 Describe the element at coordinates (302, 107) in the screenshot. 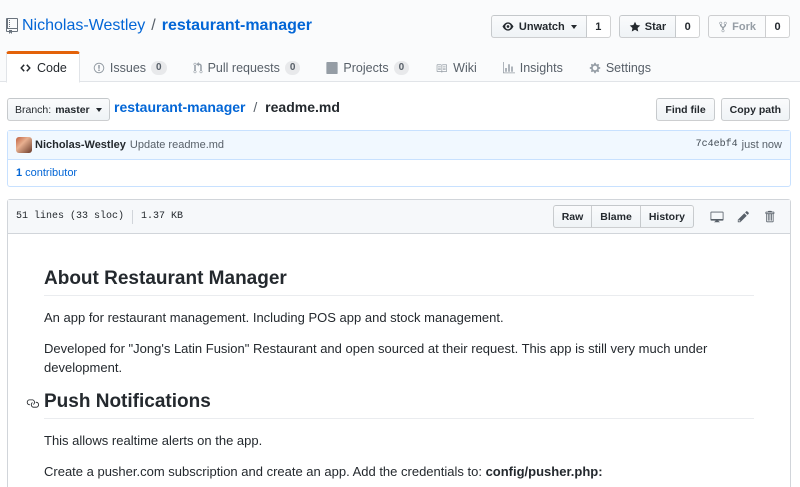

I see `breadcrumb-file: readme.md` at that location.